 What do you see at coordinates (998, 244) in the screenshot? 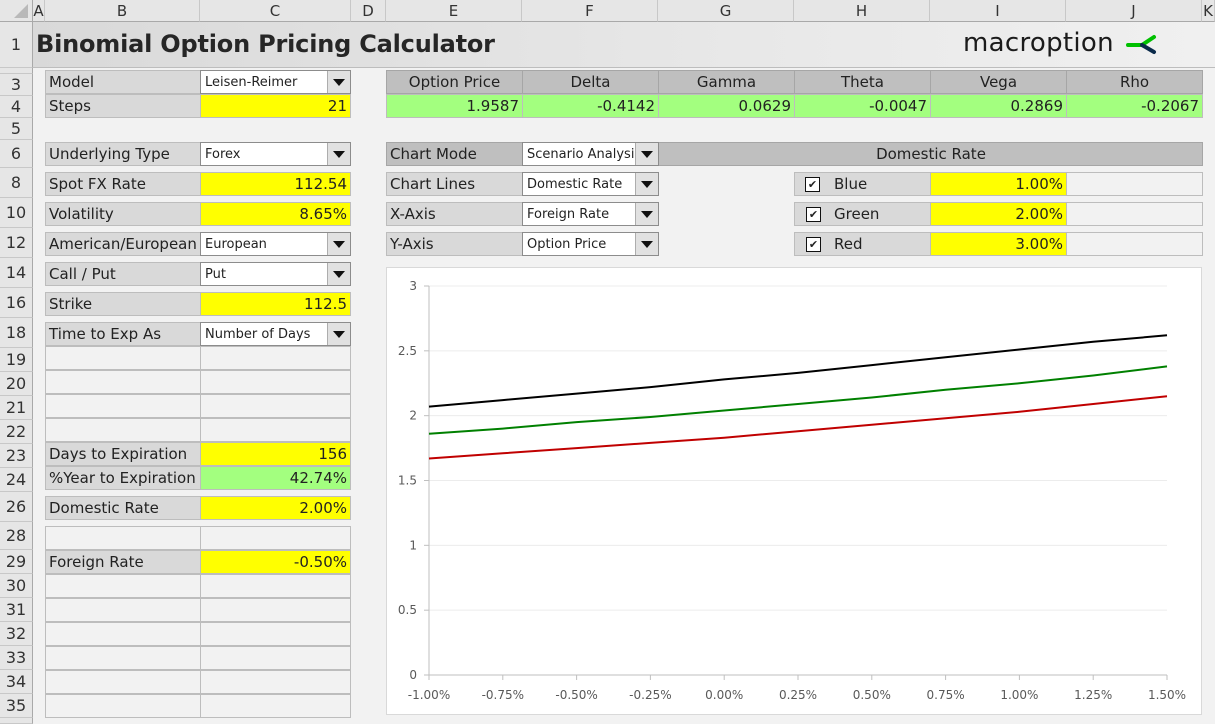
I see `red-rate-input: 3.00%` at bounding box center [998, 244].